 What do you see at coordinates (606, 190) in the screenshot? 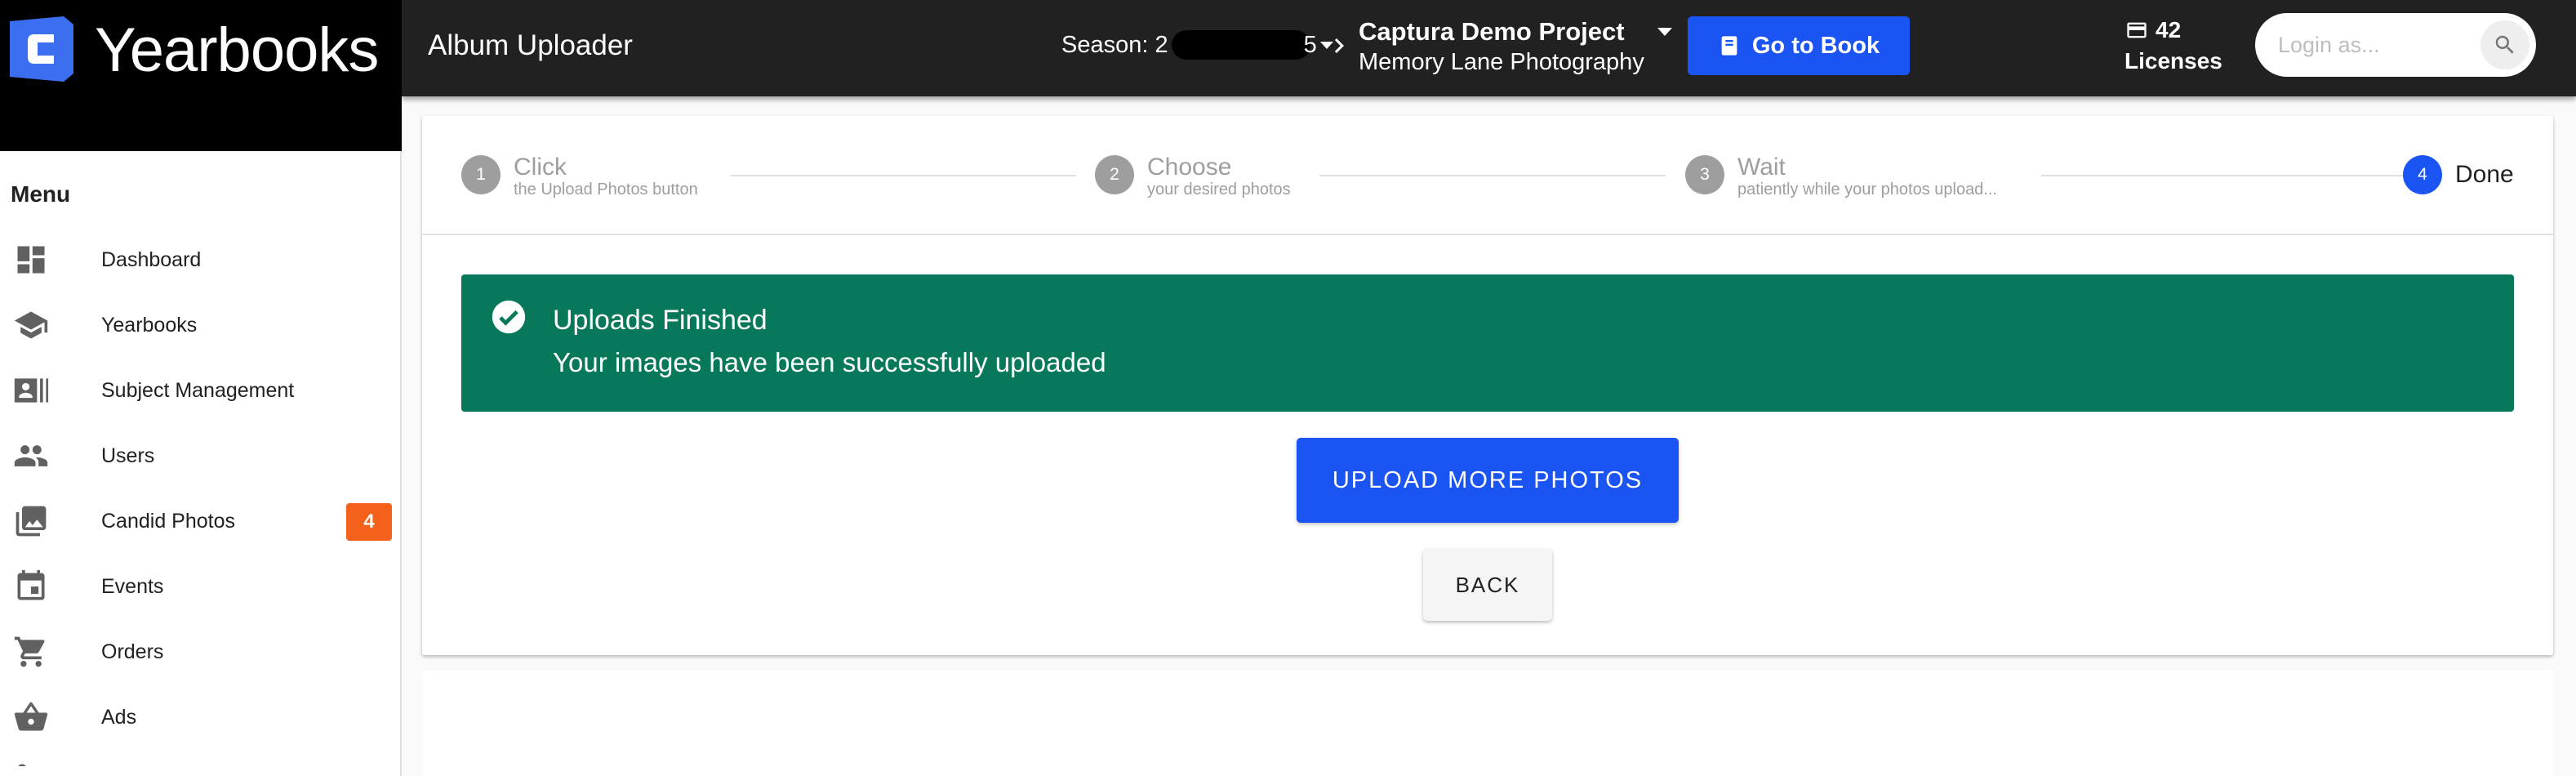
I see `step-subtitle: the Upload Photos button` at bounding box center [606, 190].